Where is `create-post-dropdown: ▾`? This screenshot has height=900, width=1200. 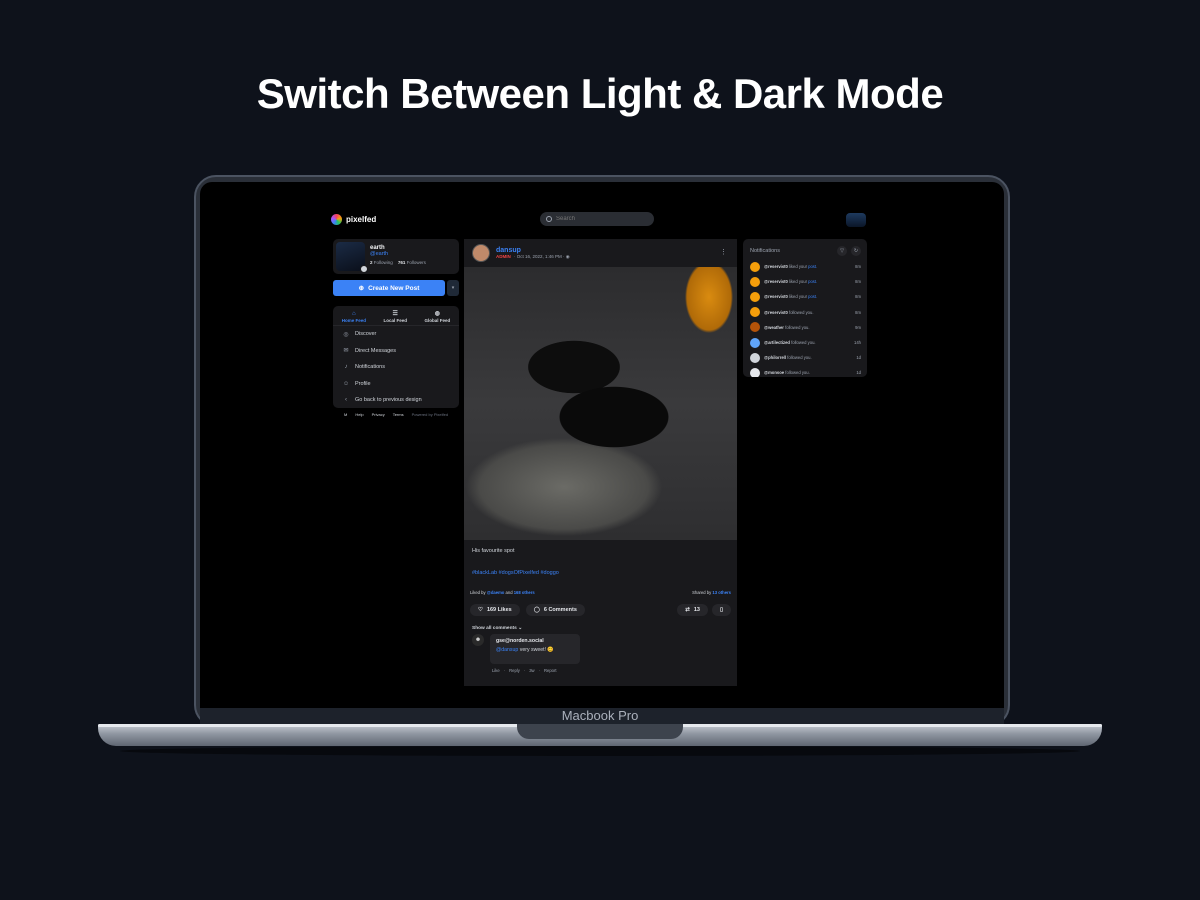 create-post-dropdown: ▾ is located at coordinates (453, 288).